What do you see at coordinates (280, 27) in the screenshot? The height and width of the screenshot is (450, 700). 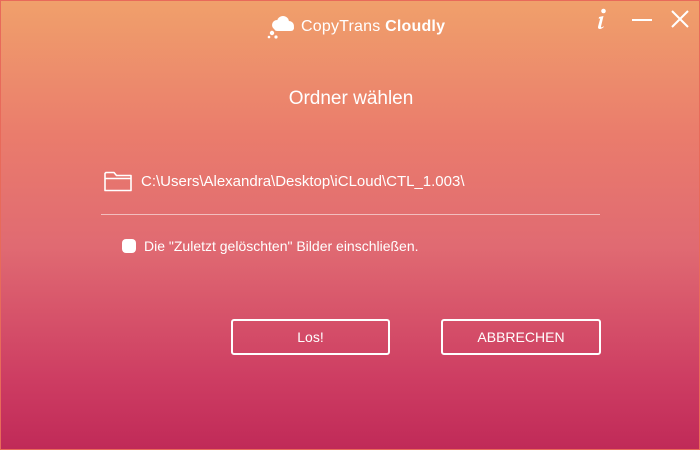 I see `cloud-logo-icon` at bounding box center [280, 27].